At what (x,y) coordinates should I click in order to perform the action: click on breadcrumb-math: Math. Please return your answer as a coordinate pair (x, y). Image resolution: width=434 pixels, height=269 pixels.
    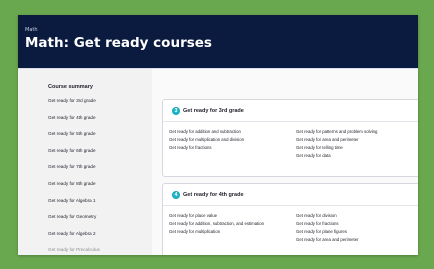
    Looking at the image, I should click on (221, 30).